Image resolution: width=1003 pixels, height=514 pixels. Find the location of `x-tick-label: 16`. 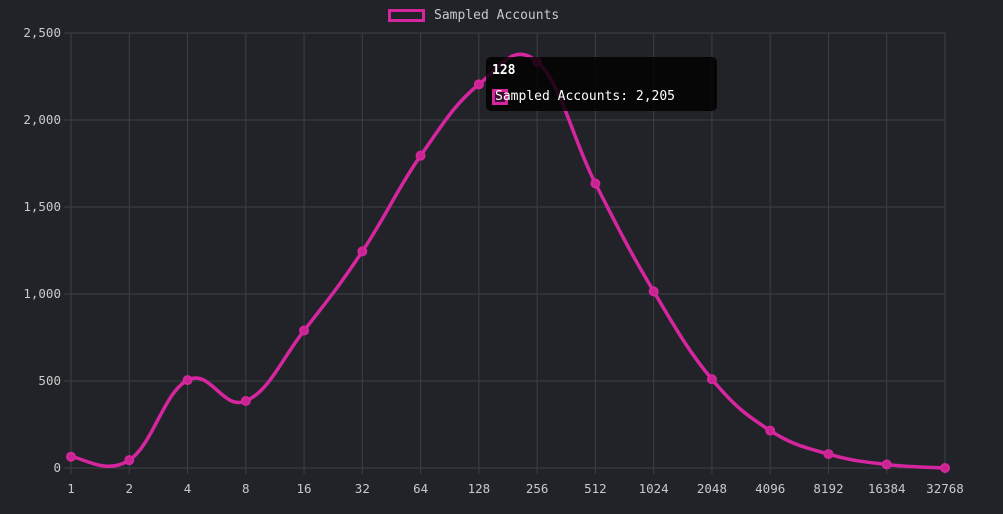

x-tick-label: 16 is located at coordinates (304, 488).